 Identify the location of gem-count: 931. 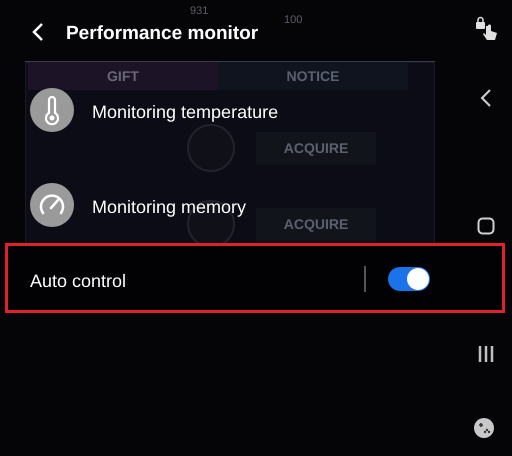
(199, 11).